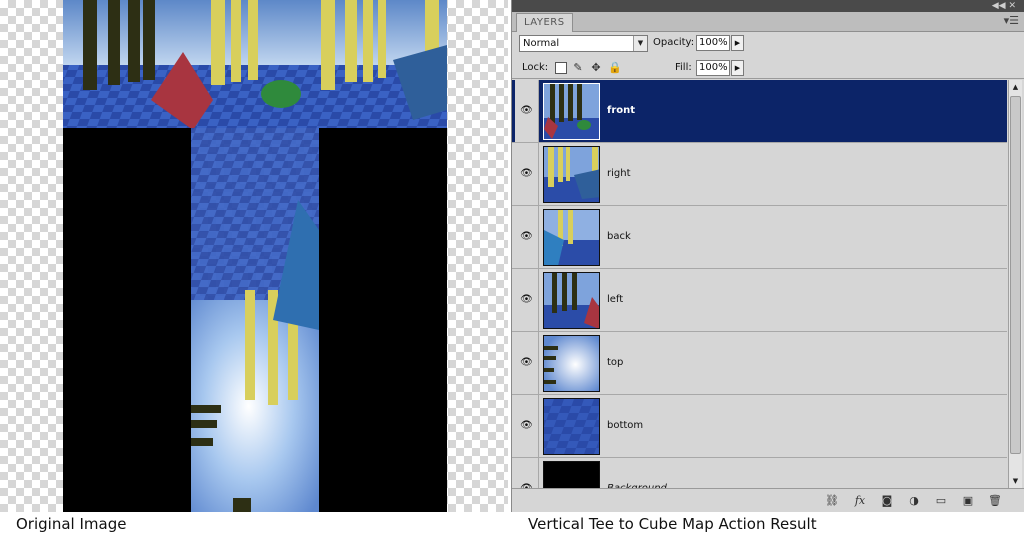 The height and width of the screenshot is (544, 1024). I want to click on tab-layers: LAYERS, so click(544, 22).